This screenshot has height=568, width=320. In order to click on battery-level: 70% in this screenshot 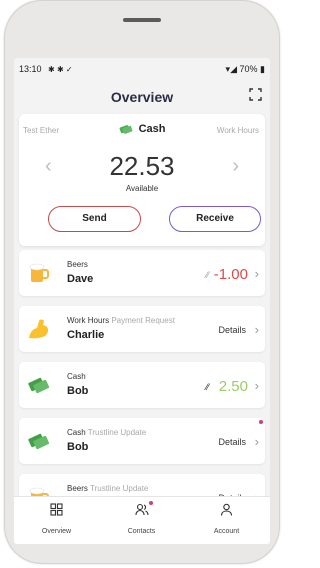, I will do `click(248, 69)`.